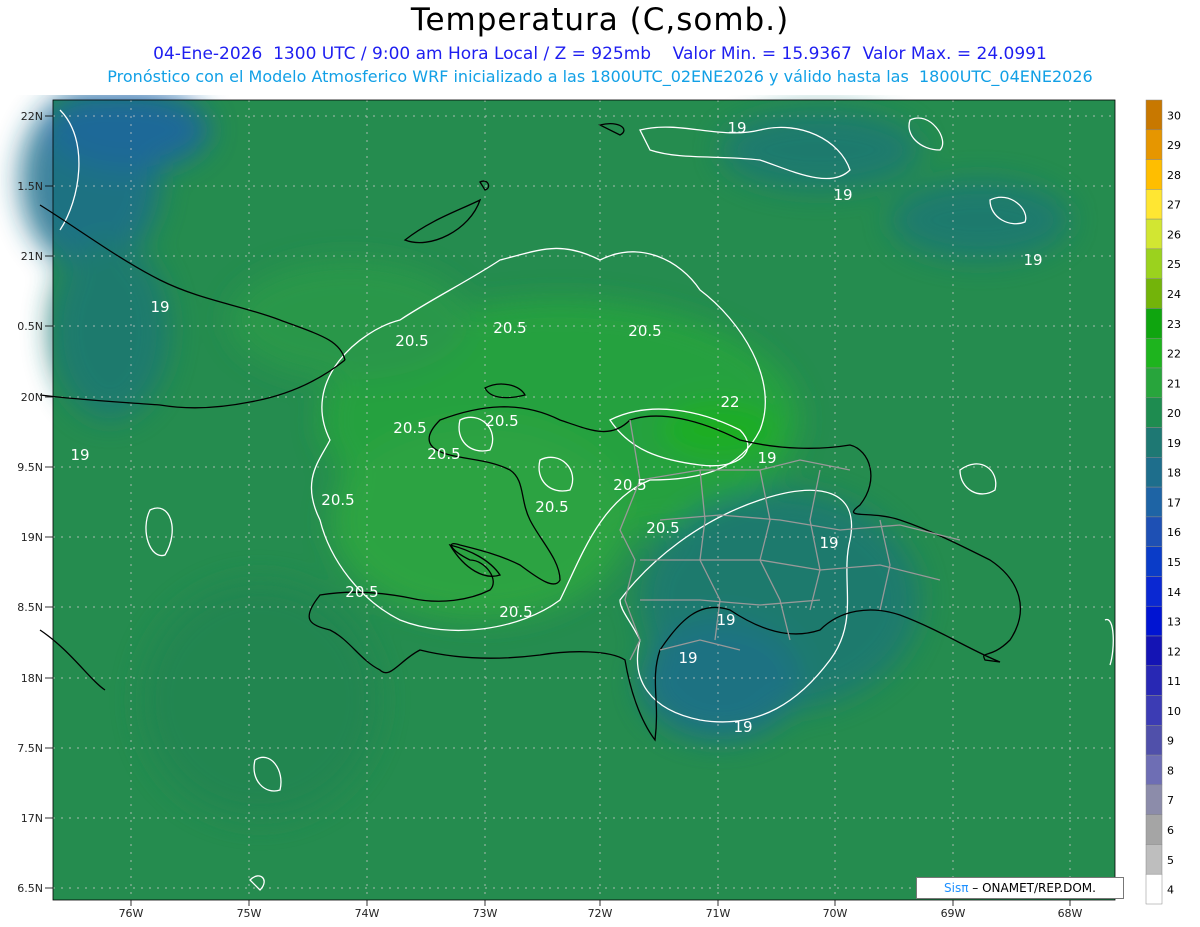 The image size is (1200, 927). Describe the element at coordinates (30, 607) in the screenshot. I see `y-tick-label: 8.5N` at that location.